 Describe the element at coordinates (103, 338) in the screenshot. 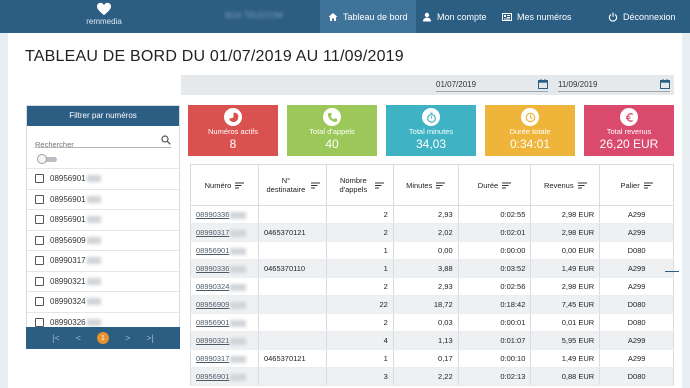

I see `current-page: 1` at that location.